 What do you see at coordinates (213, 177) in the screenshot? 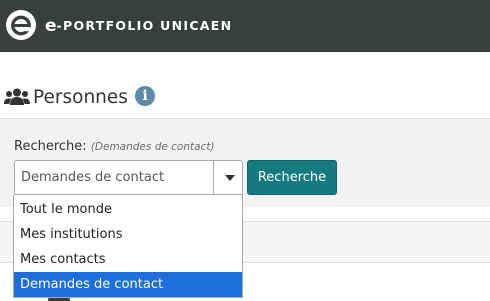
I see `select-divider` at bounding box center [213, 177].